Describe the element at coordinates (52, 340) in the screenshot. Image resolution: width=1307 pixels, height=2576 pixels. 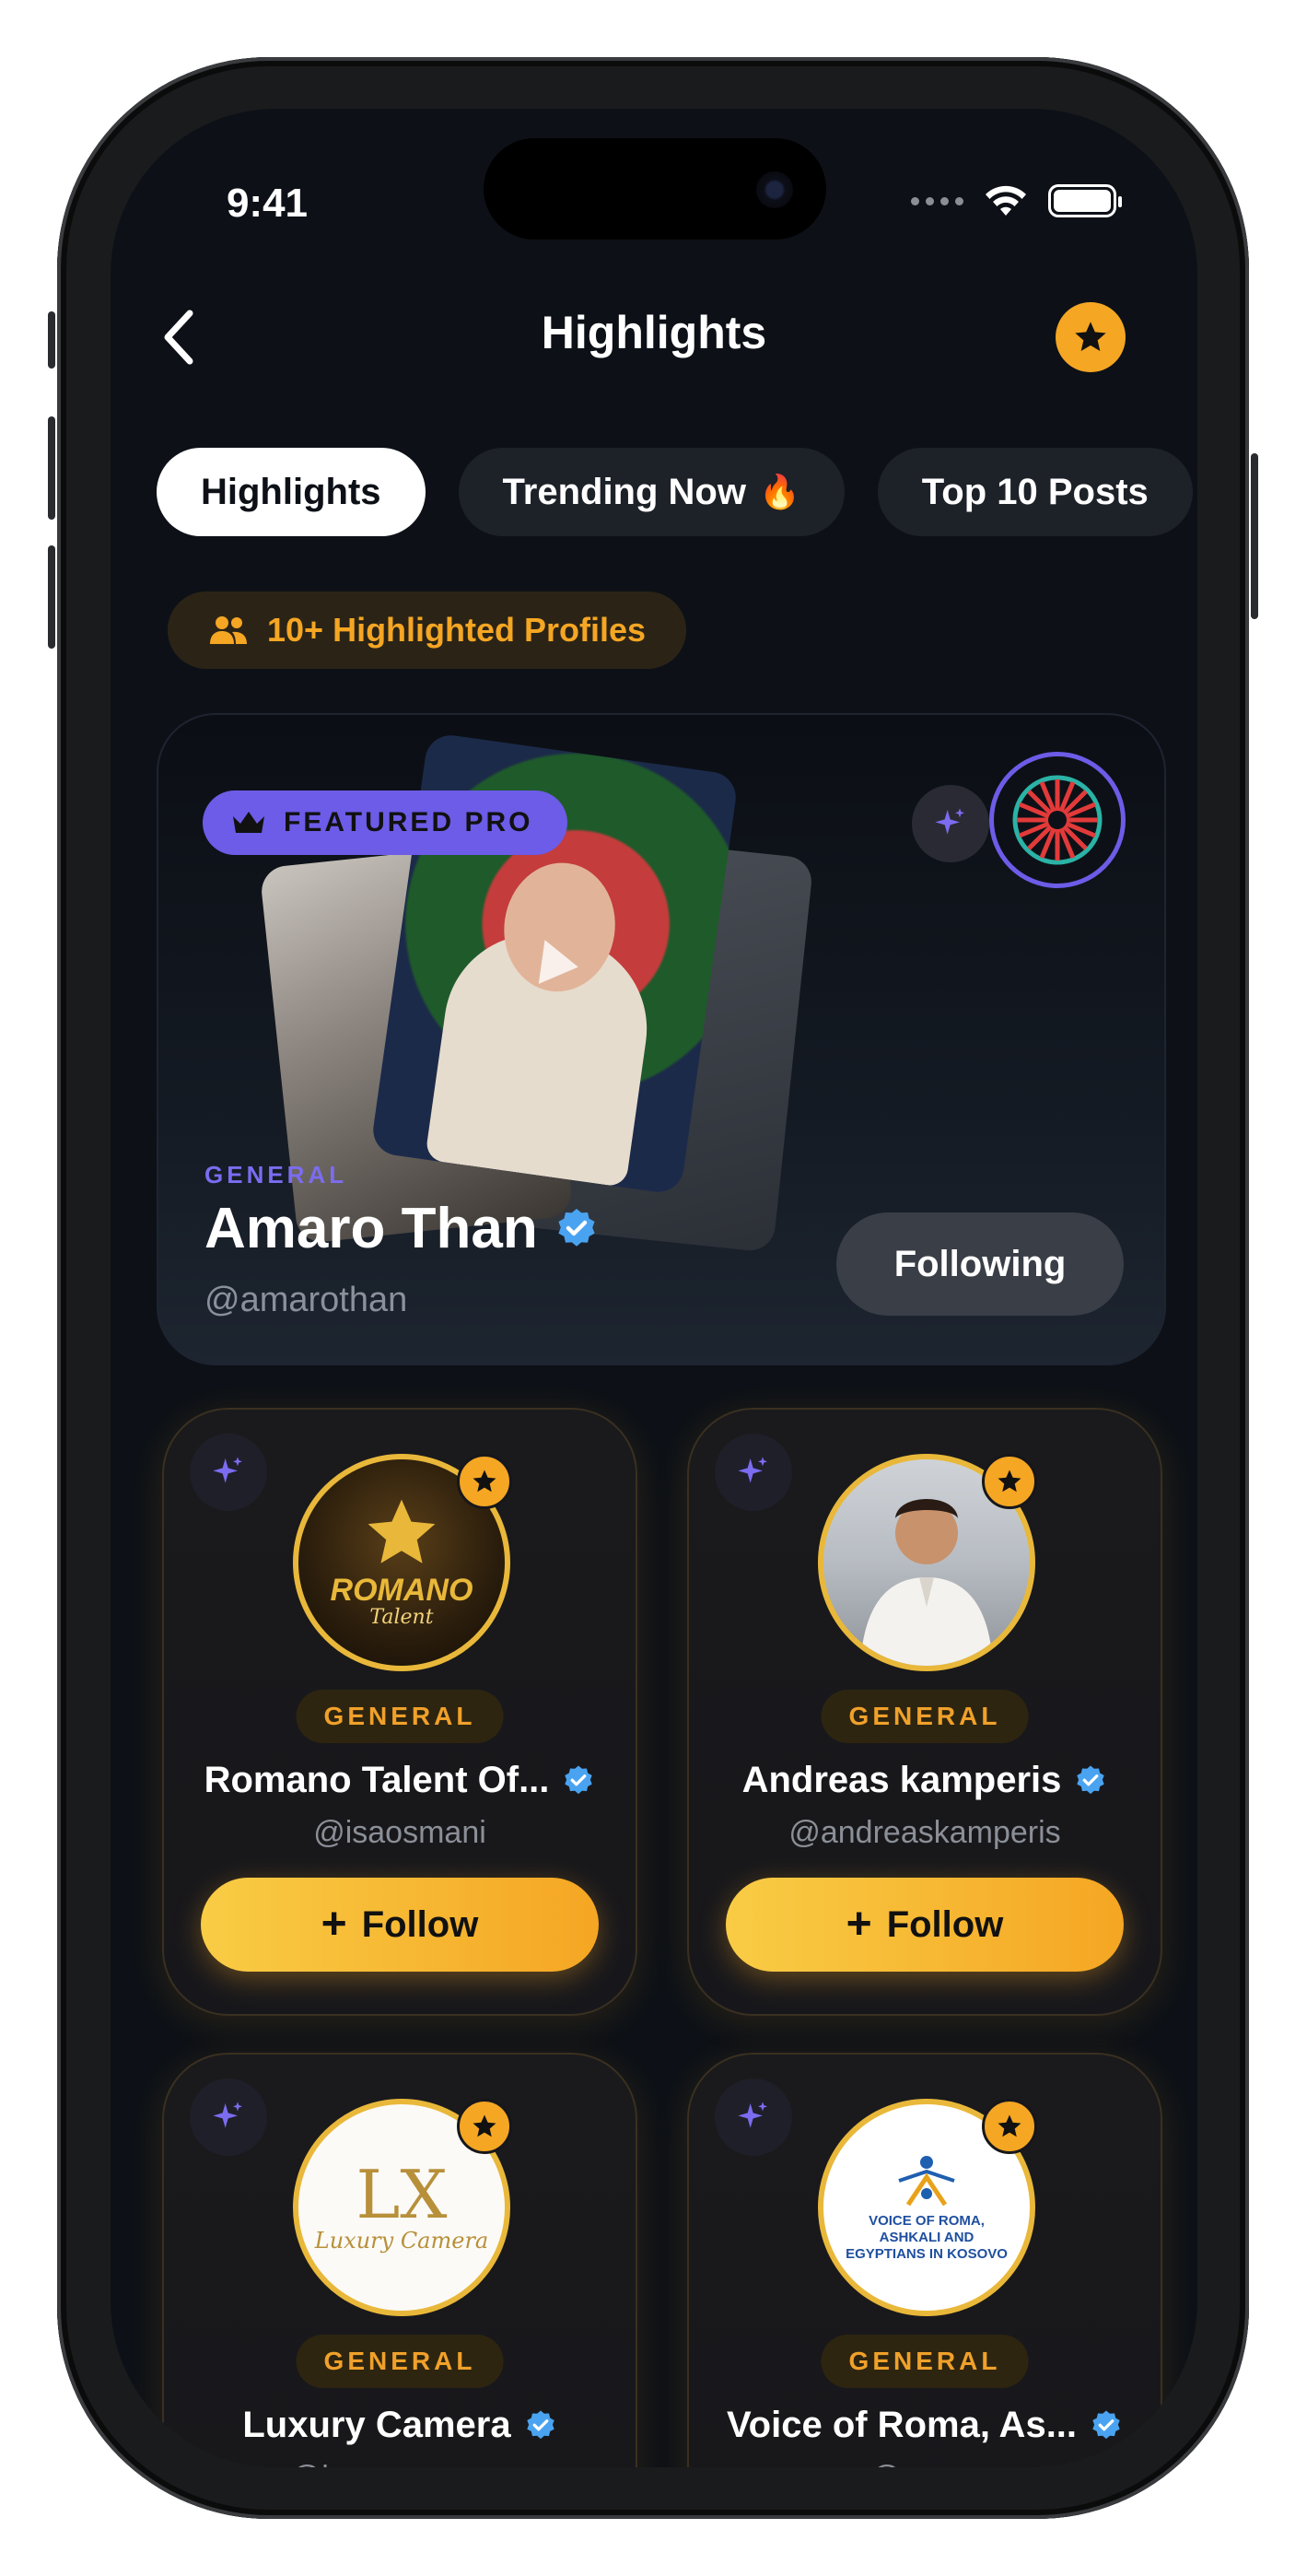
I see `action-button` at that location.